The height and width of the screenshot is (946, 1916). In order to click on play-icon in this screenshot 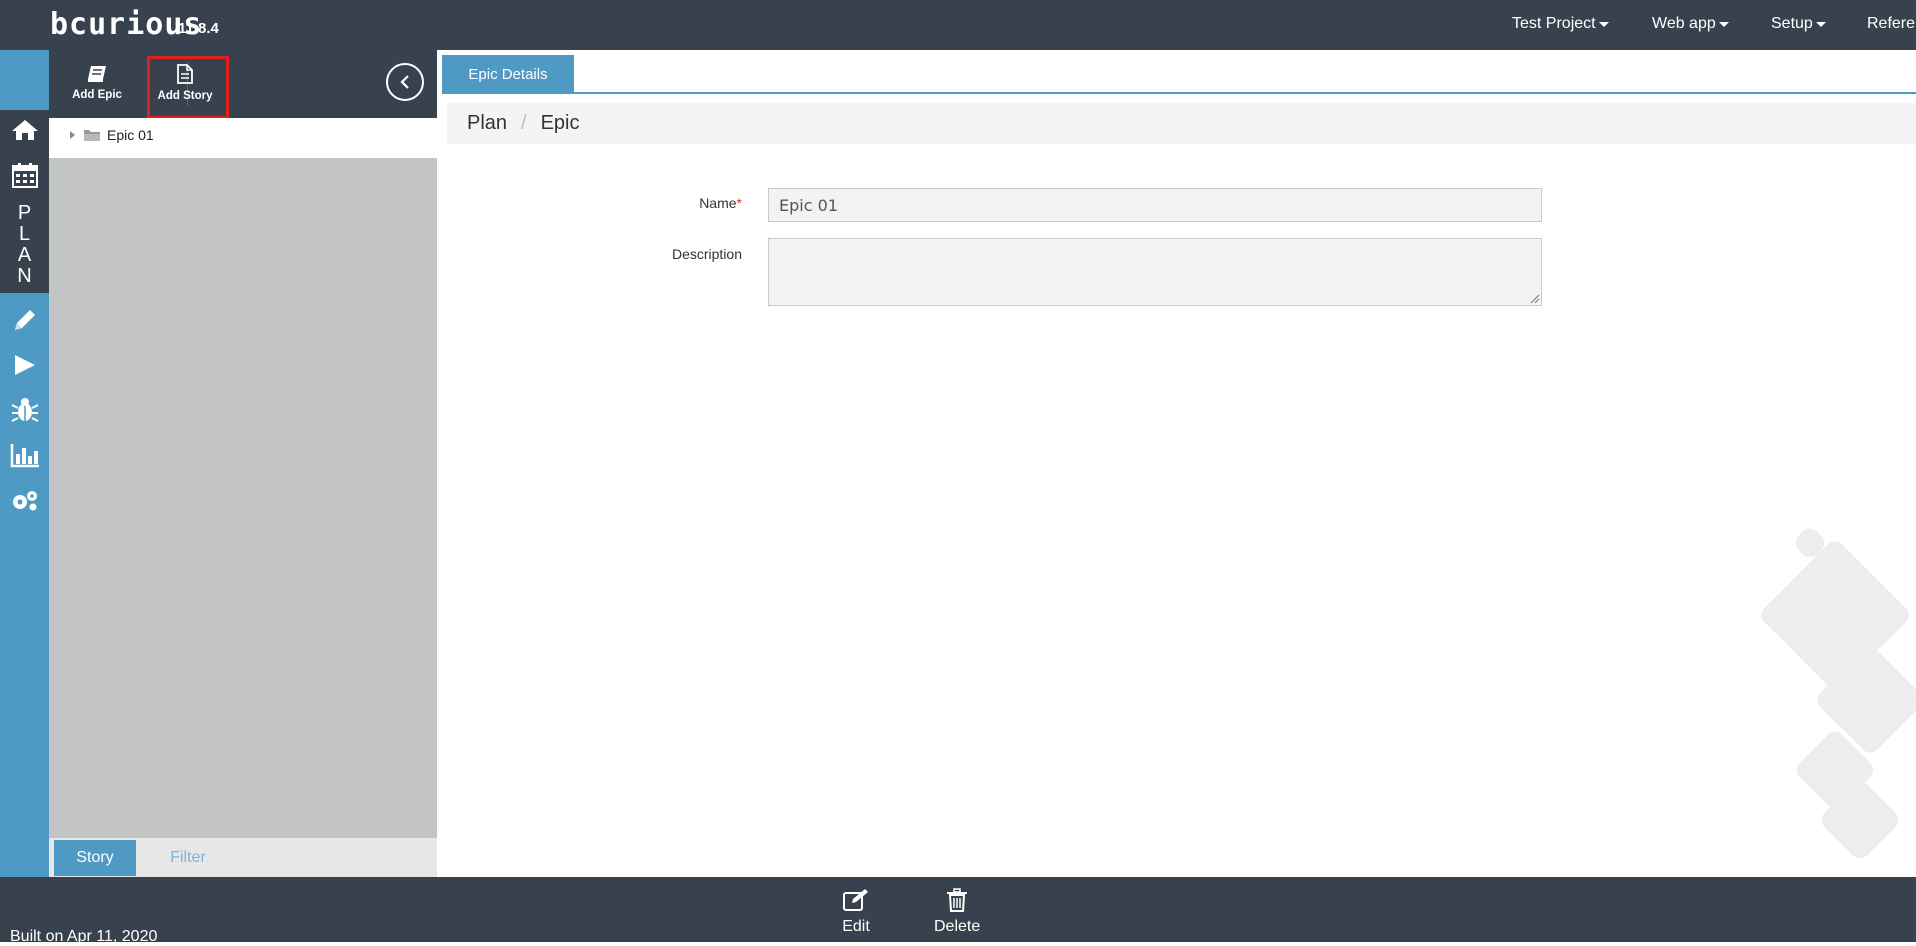, I will do `click(24, 365)`.